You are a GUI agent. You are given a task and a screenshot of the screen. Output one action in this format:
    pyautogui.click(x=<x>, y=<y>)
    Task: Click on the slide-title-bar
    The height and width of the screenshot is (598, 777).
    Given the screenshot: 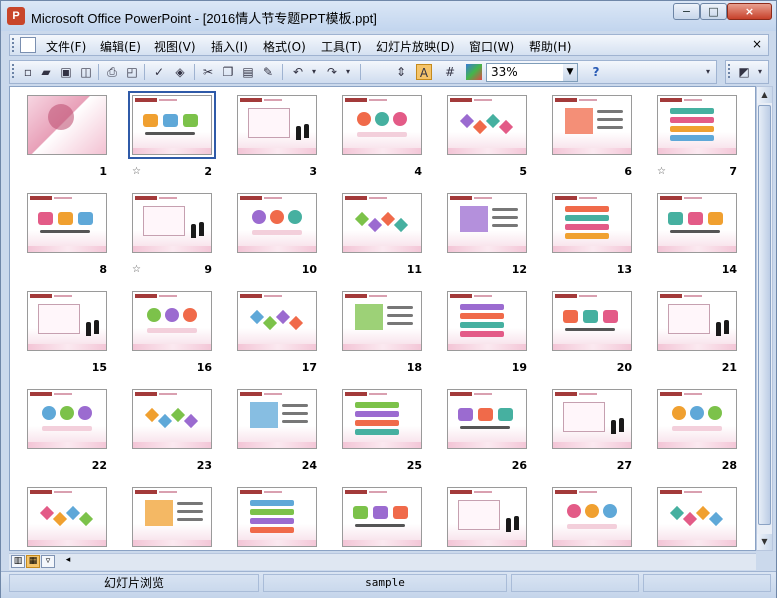 What is the action you would take?
    pyautogui.click(x=146, y=296)
    